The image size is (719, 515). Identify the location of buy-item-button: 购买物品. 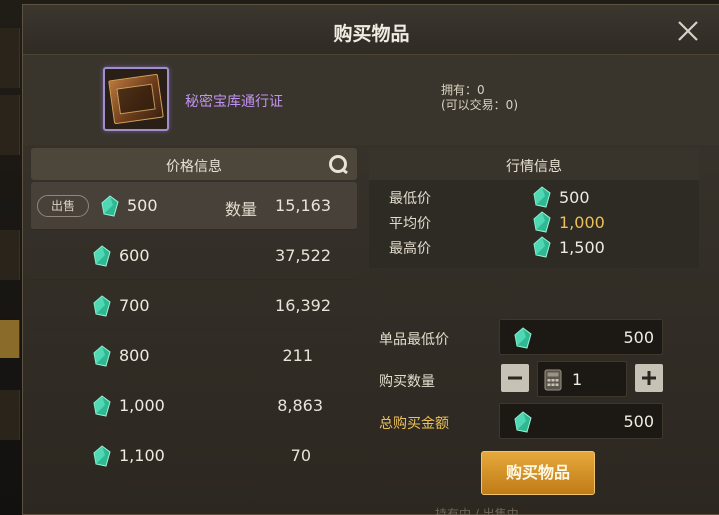
(538, 473).